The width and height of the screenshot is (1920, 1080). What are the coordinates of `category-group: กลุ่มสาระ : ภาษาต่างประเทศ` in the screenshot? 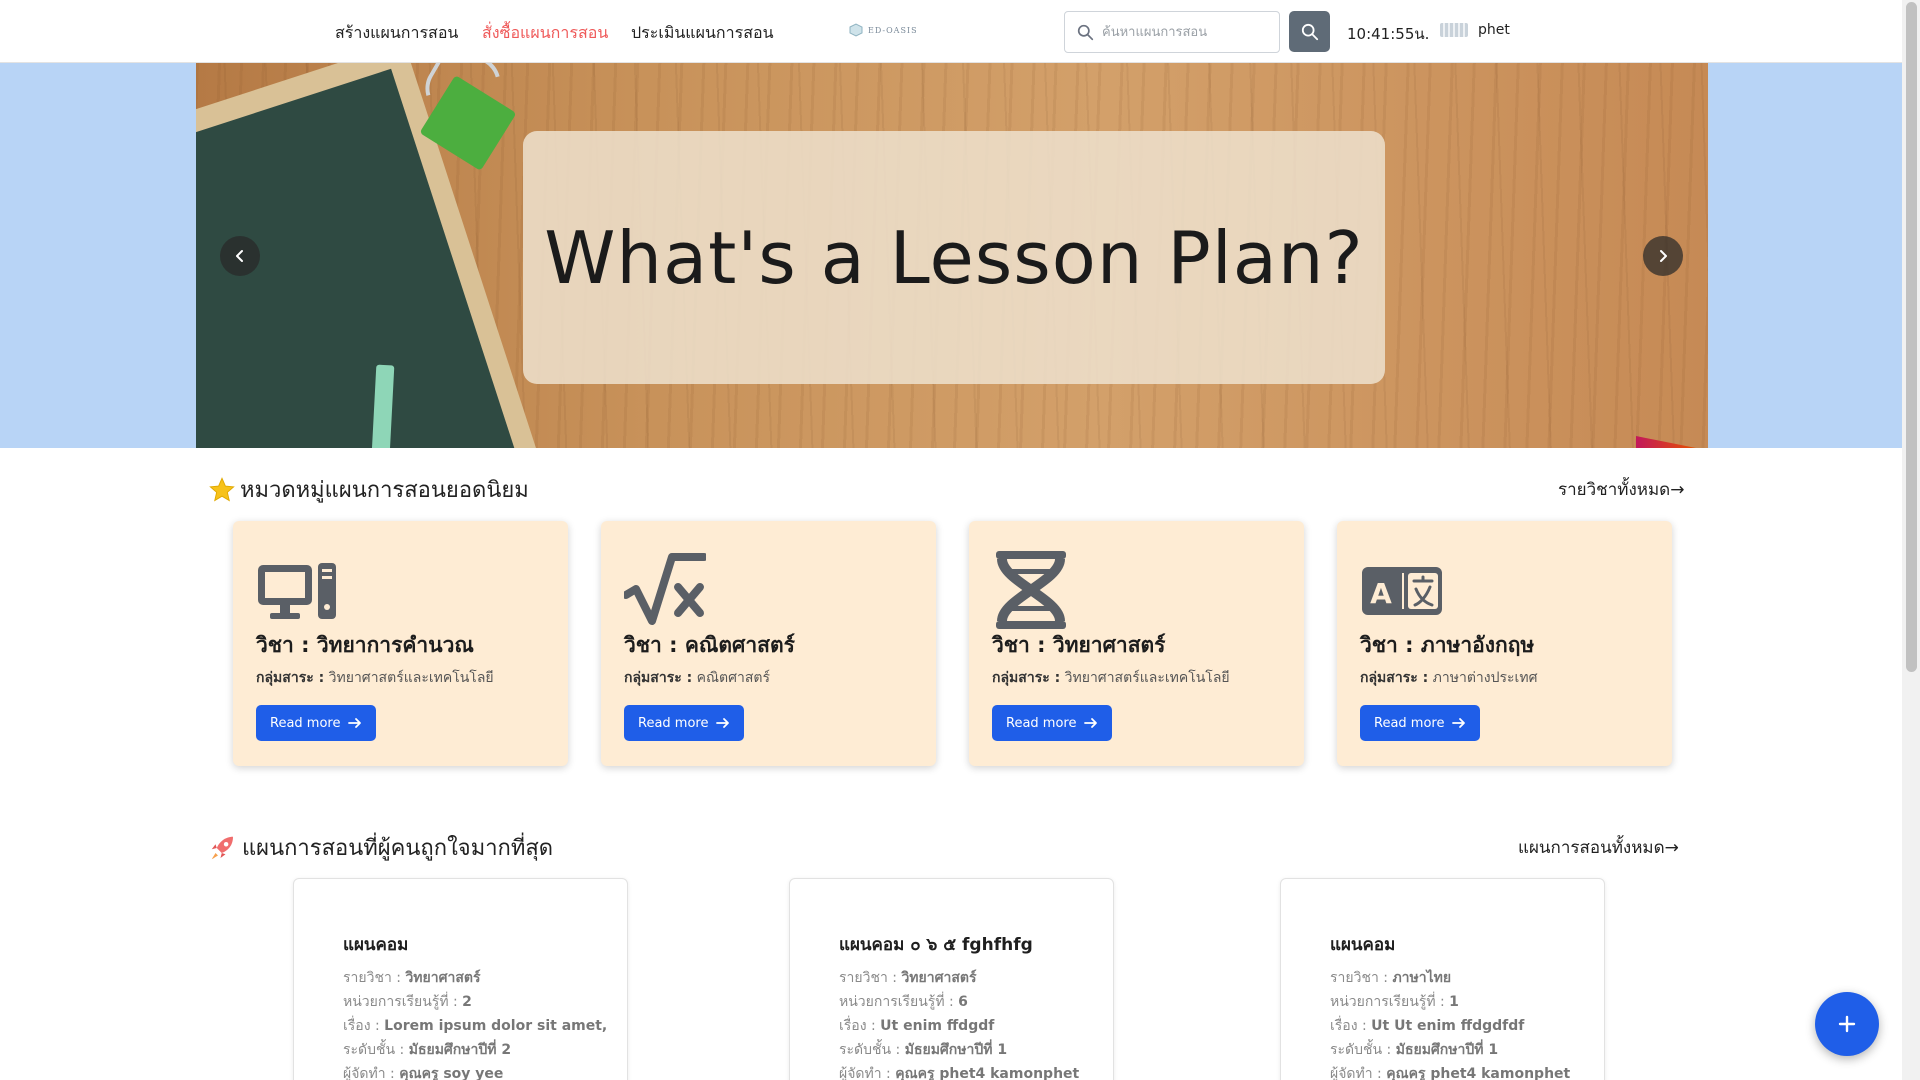 It's located at (1448, 678).